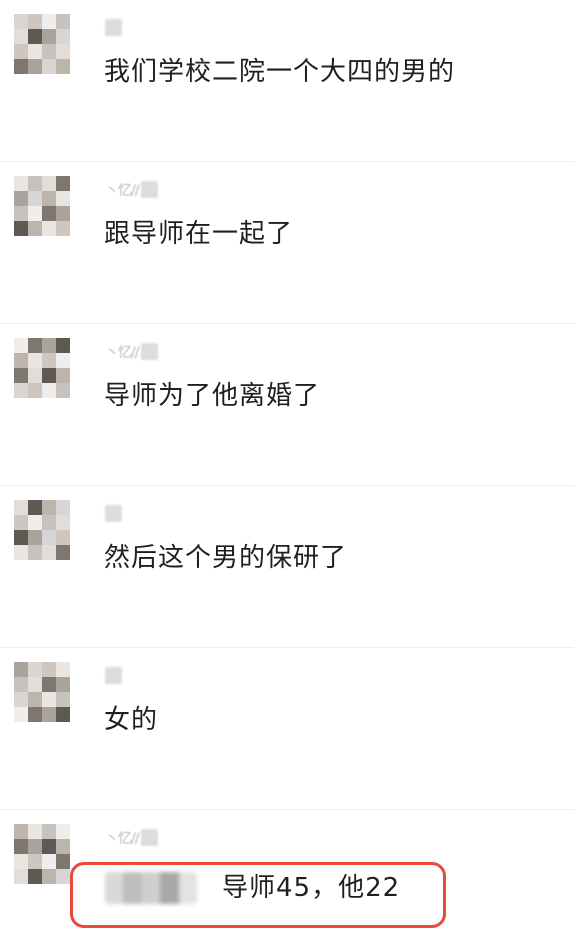 This screenshot has height=950, width=574. I want to click on message-text: 导师为了他离婚了, so click(212, 396).